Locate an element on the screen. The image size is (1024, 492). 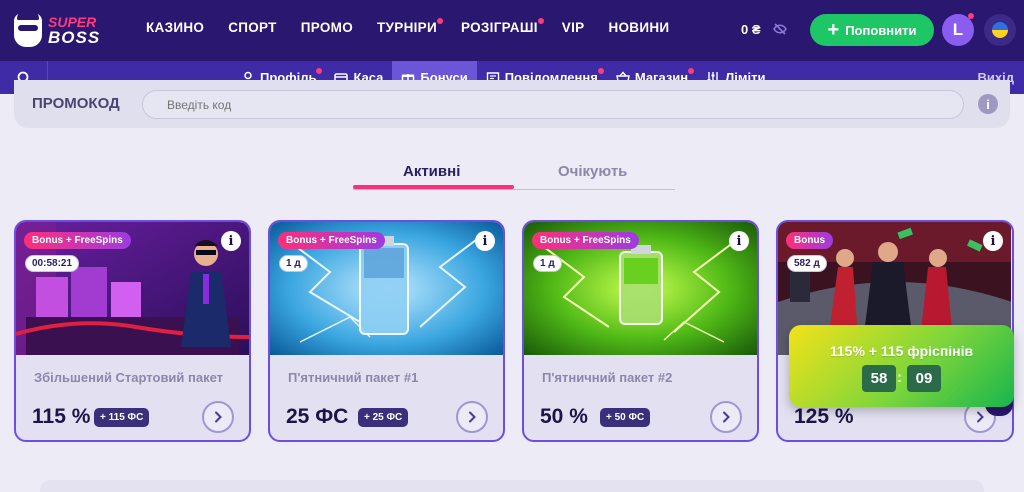
bonus-card-value: 115 % is located at coordinates (61, 416).